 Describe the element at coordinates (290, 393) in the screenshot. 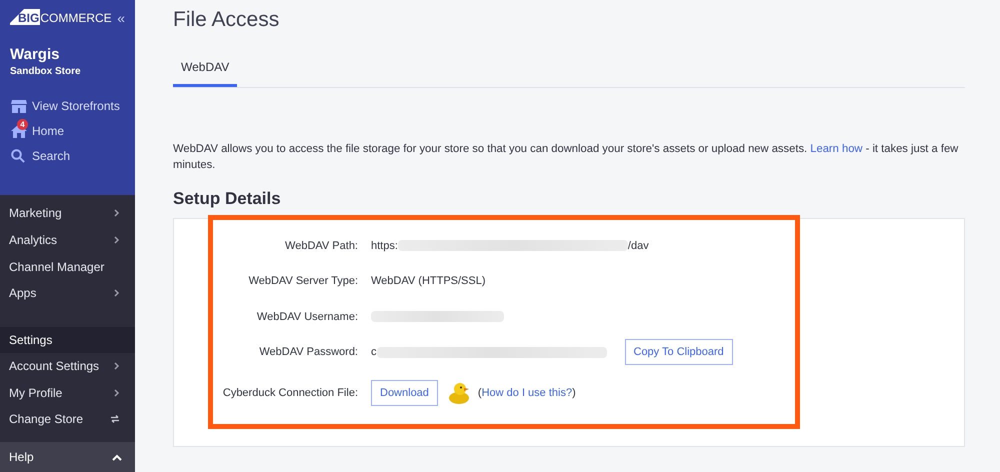

I see `field-label: Cyberduck Connection File:` at that location.